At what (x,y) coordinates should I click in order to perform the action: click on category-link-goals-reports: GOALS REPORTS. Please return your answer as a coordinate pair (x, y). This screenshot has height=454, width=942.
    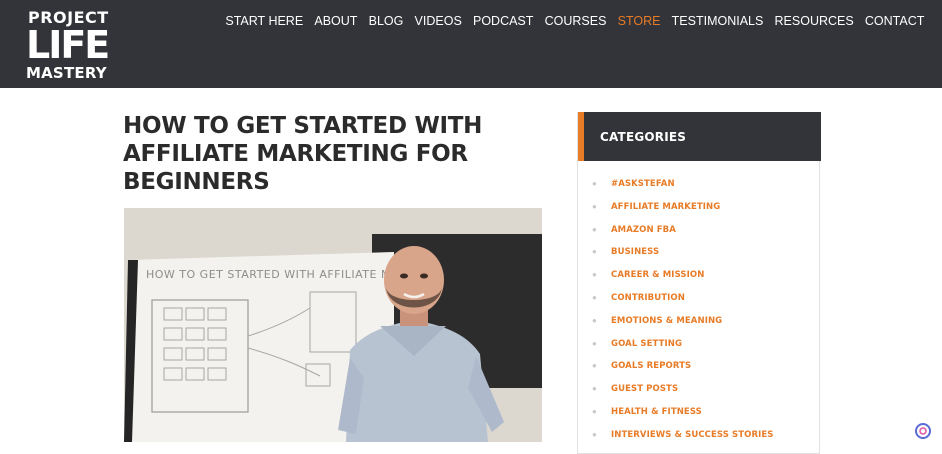
    Looking at the image, I should click on (651, 366).